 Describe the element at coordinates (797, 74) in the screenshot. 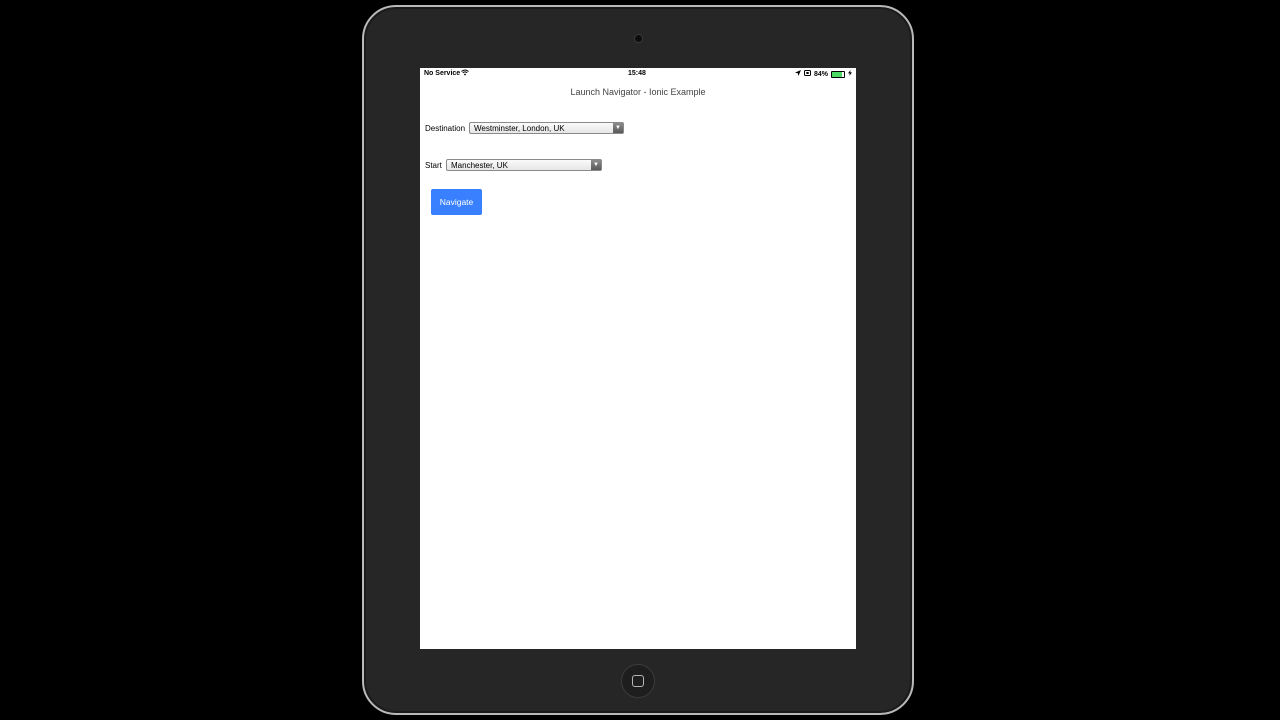

I see `location-arrow-icon` at that location.